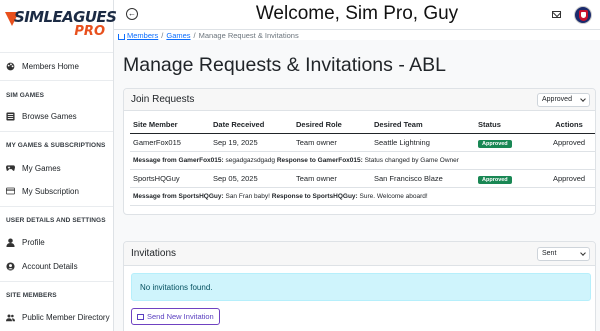 This screenshot has width=600, height=331. What do you see at coordinates (10, 266) in the screenshot?
I see `user-circle-icon` at bounding box center [10, 266].